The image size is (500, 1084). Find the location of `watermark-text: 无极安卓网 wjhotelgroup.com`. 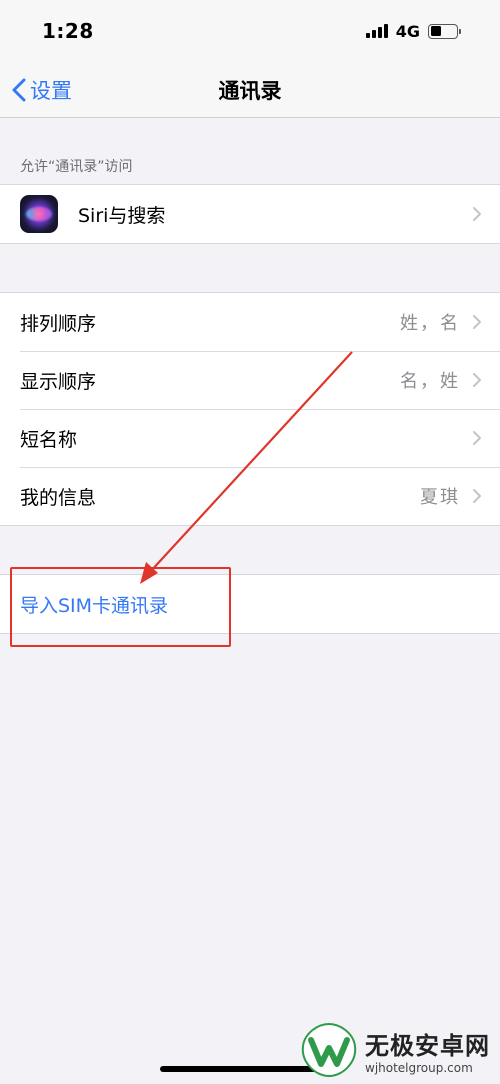

watermark-text: 无极安卓网 wjhotelgroup.com is located at coordinates (427, 1050).